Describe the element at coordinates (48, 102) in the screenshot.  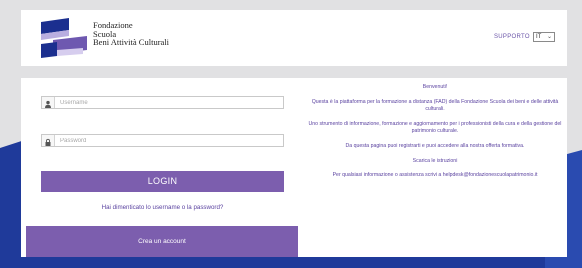
I see `user-icon` at that location.